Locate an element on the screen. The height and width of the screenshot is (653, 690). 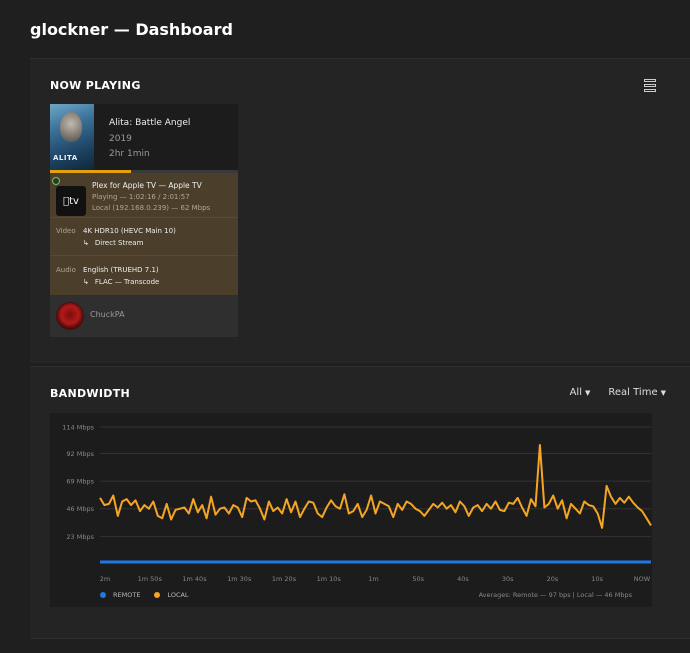
x-tick-label: 20s is located at coordinates (553, 579).